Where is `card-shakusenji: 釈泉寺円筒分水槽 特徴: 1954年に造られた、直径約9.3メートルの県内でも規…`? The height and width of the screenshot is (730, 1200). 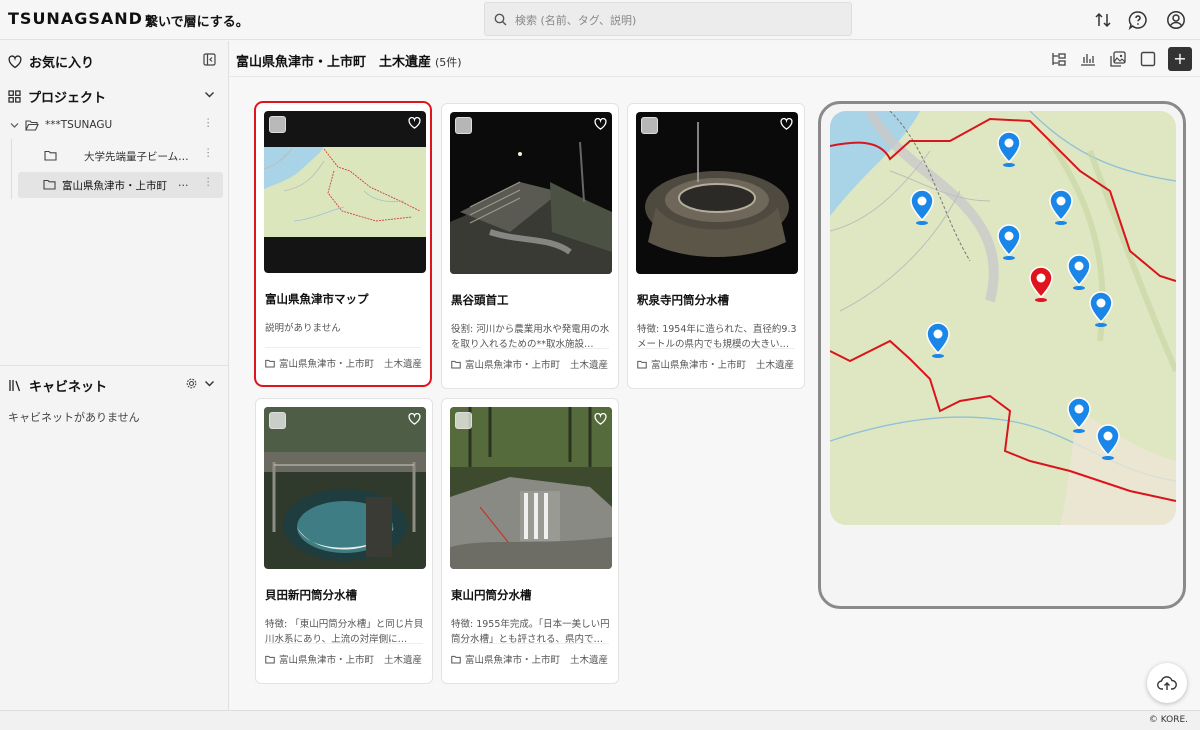 card-shakusenji: 釈泉寺円筒分水槽 特徴: 1954年に造られた、直径約9.3メートルの県内でも規… is located at coordinates (716, 246).